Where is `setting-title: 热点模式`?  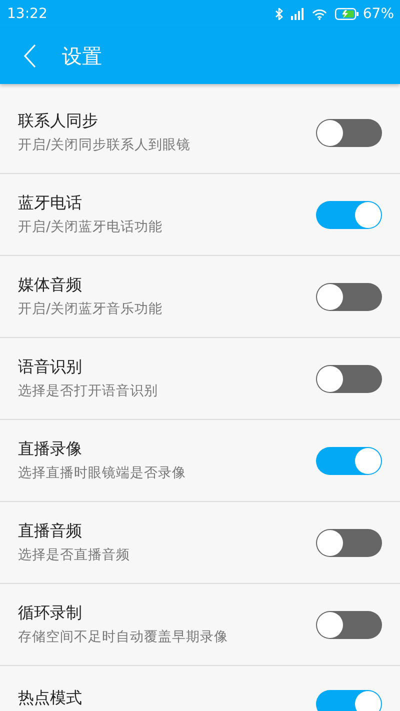
setting-title: 热点模式 is located at coordinates (50, 698).